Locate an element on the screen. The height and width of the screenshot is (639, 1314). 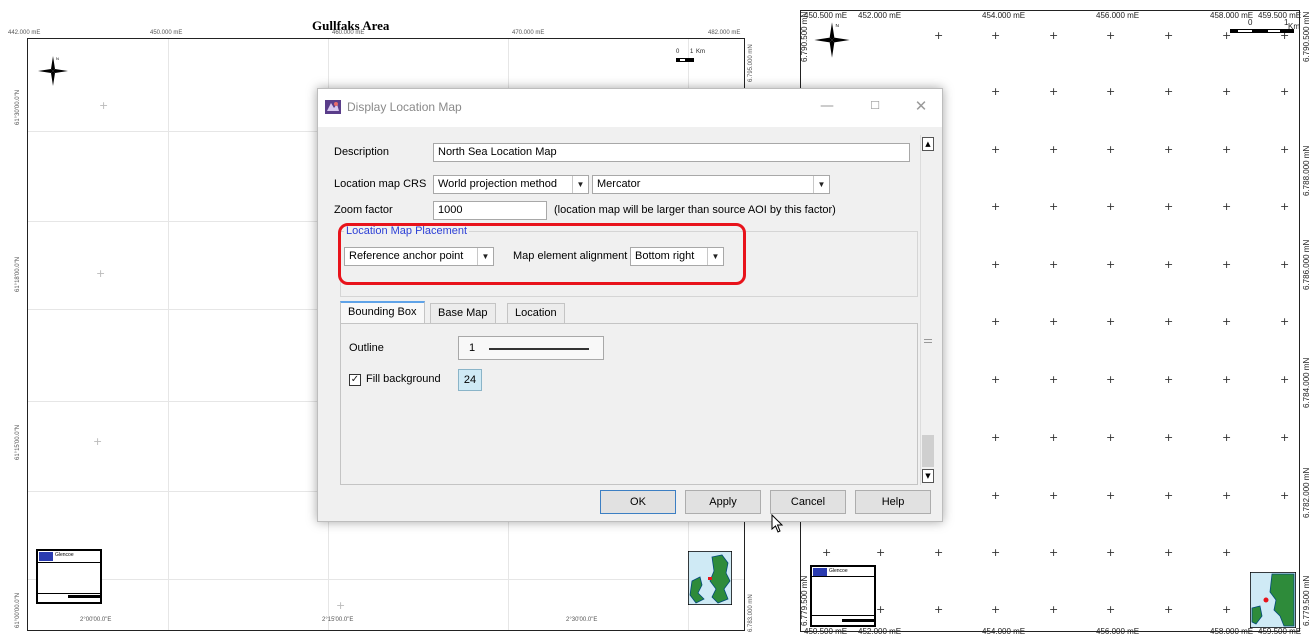
crs-projection-select: Mercator ▼ is located at coordinates (711, 184).